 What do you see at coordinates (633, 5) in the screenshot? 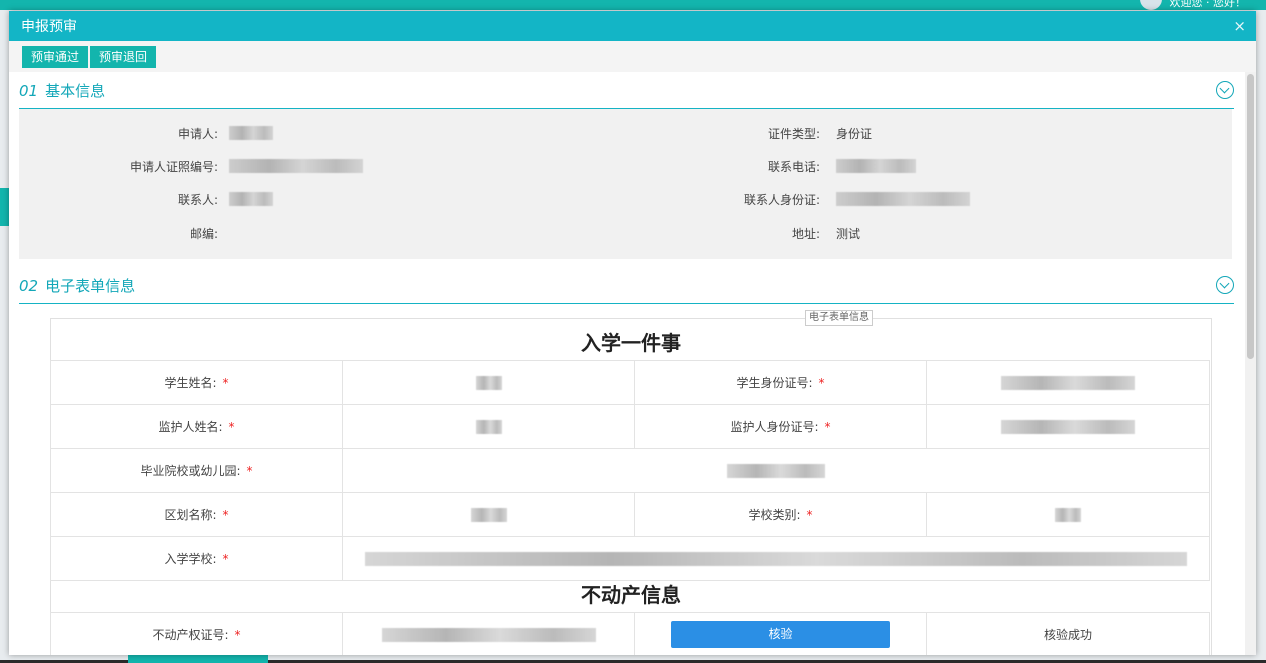
I see `background-header` at bounding box center [633, 5].